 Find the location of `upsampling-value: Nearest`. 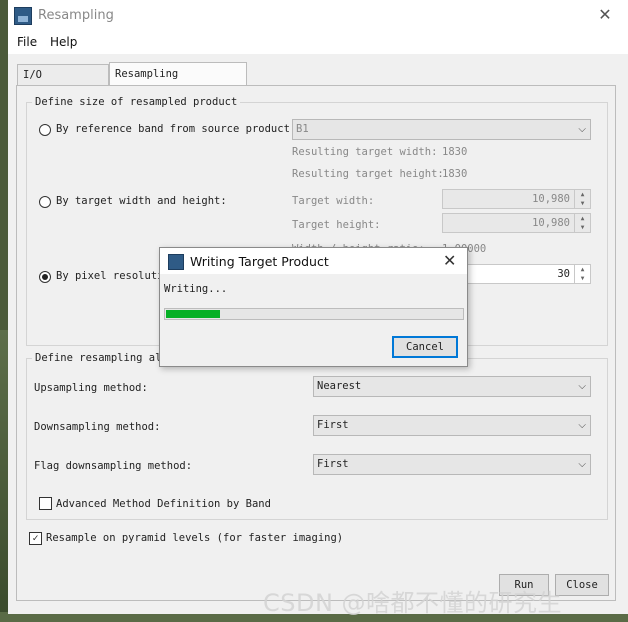

upsampling-value: Nearest is located at coordinates (339, 386).